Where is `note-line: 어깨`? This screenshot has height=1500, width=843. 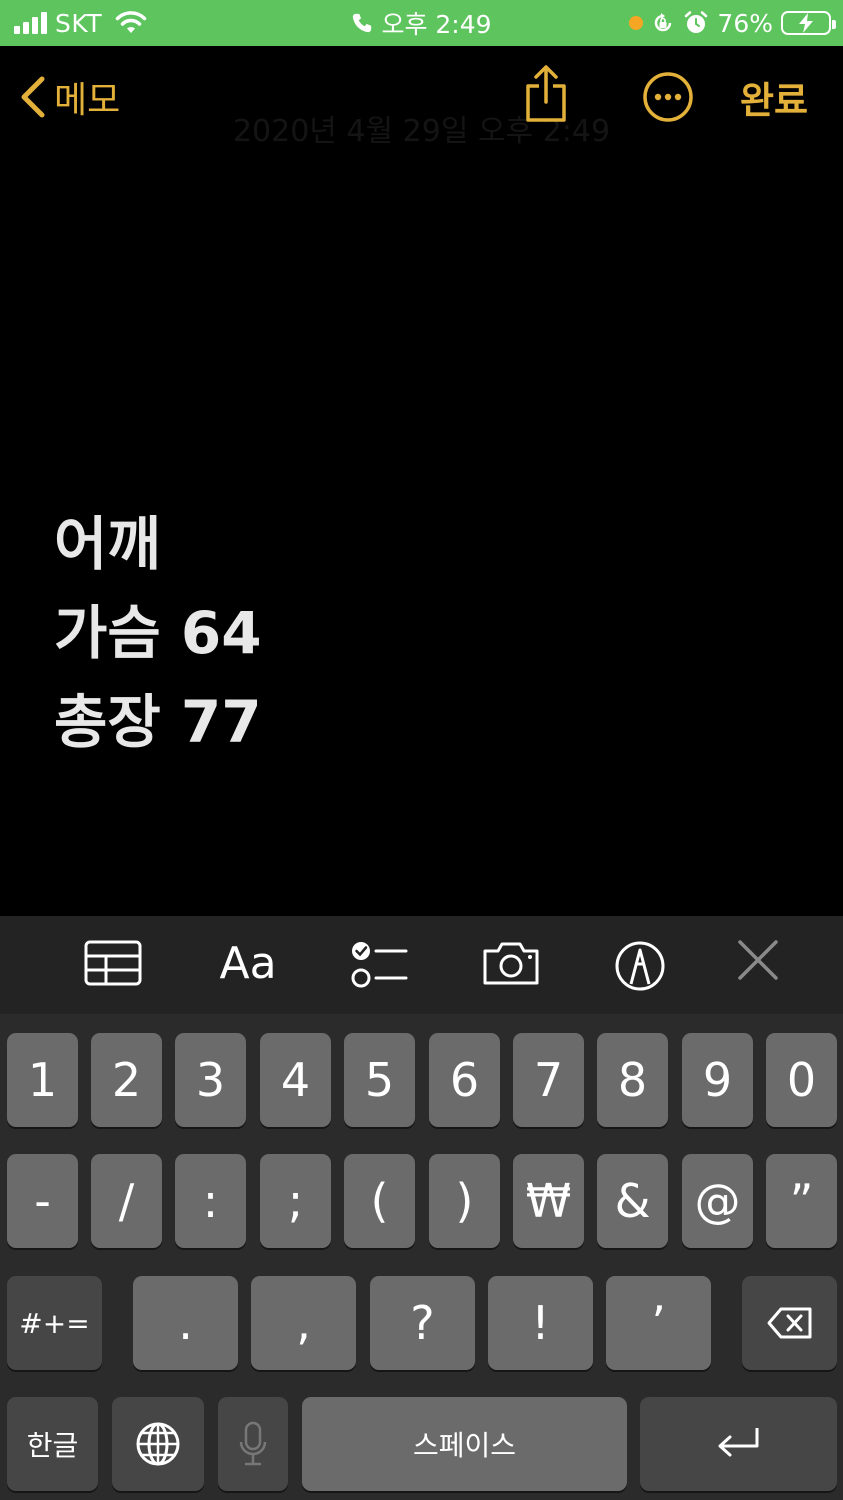 note-line: 어깨 is located at coordinates (424, 544).